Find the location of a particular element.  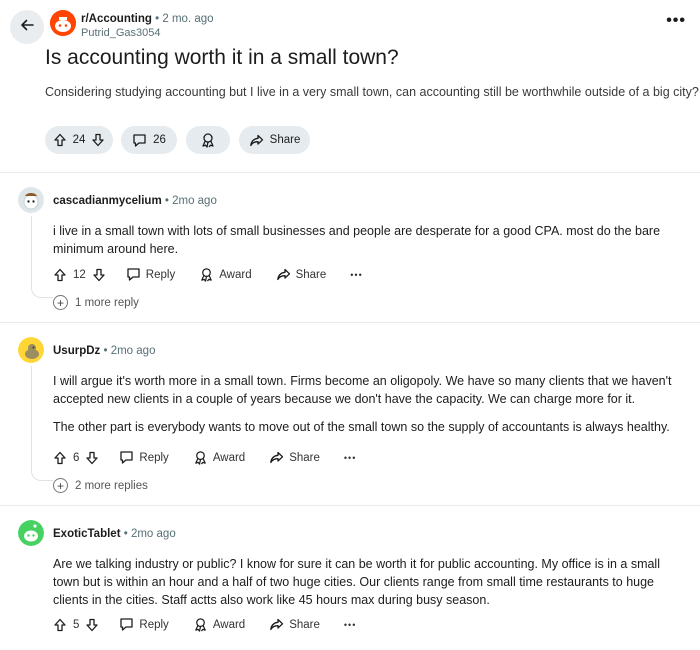

post-title: Is accounting worth it in a small town? is located at coordinates (222, 57).